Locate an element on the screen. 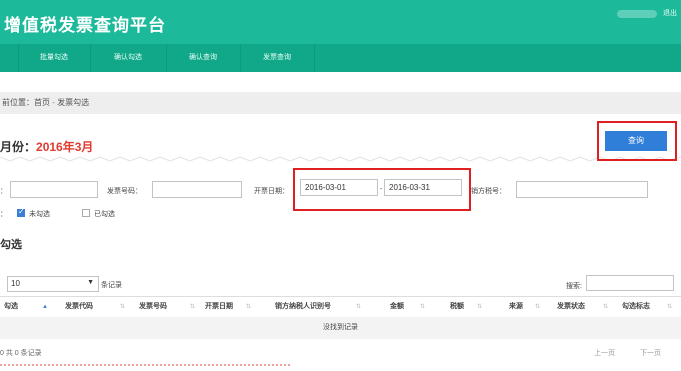 The image size is (681, 371). logout-link: 退出 is located at coordinates (670, 13).